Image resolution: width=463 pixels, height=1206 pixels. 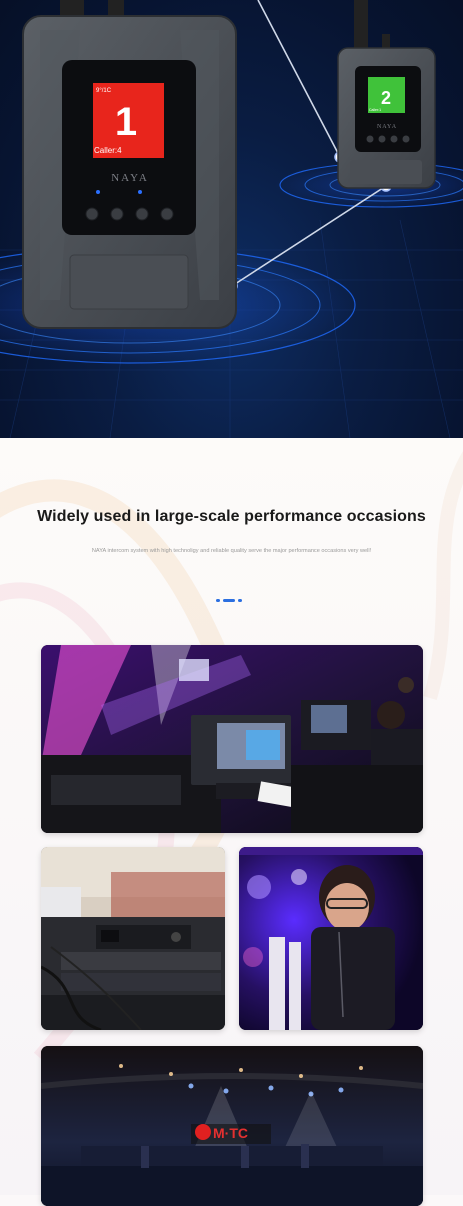 I want to click on slider-indicator, so click(x=230, y=601).